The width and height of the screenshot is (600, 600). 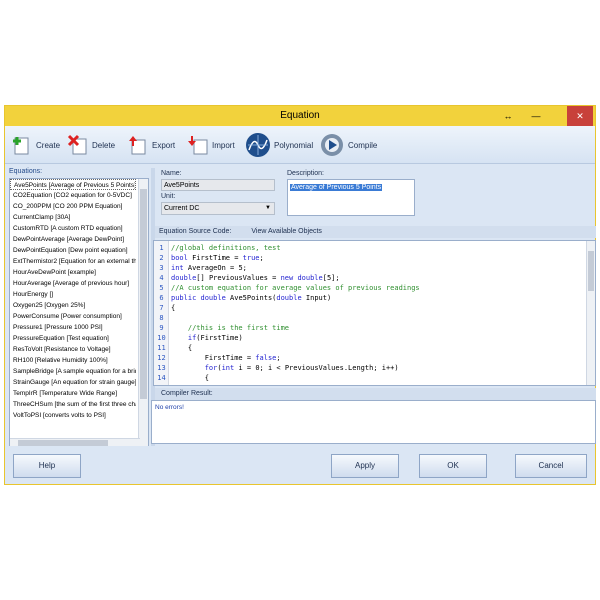 I want to click on equations-vertical-scrollbar, so click(x=143, y=313).